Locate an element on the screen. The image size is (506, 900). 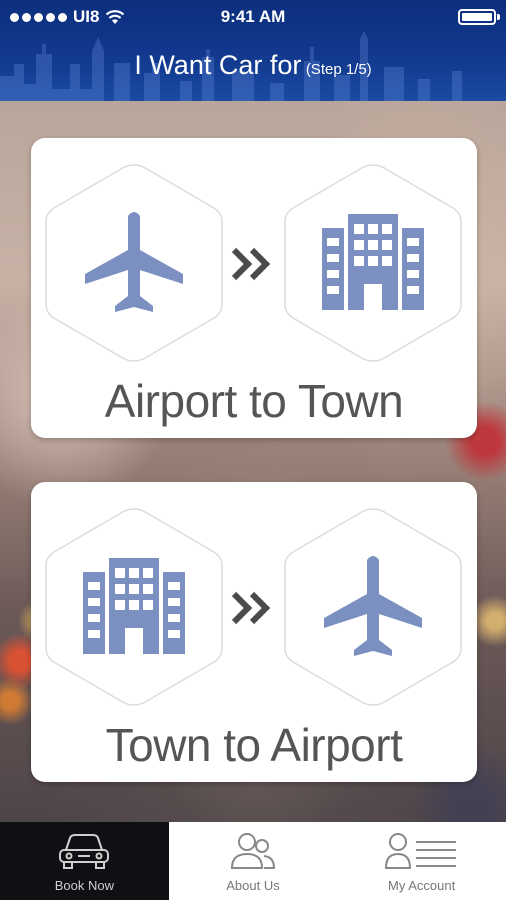
tab-label: About Us is located at coordinates (253, 885).